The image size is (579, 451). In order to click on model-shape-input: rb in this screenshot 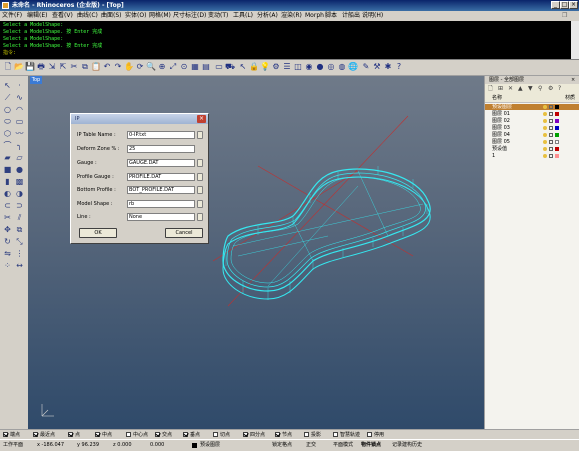, I will do `click(161, 204)`.